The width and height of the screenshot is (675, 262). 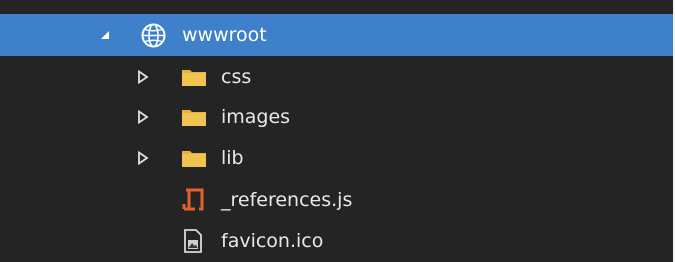 I want to click on image-file-icon, so click(x=193, y=241).